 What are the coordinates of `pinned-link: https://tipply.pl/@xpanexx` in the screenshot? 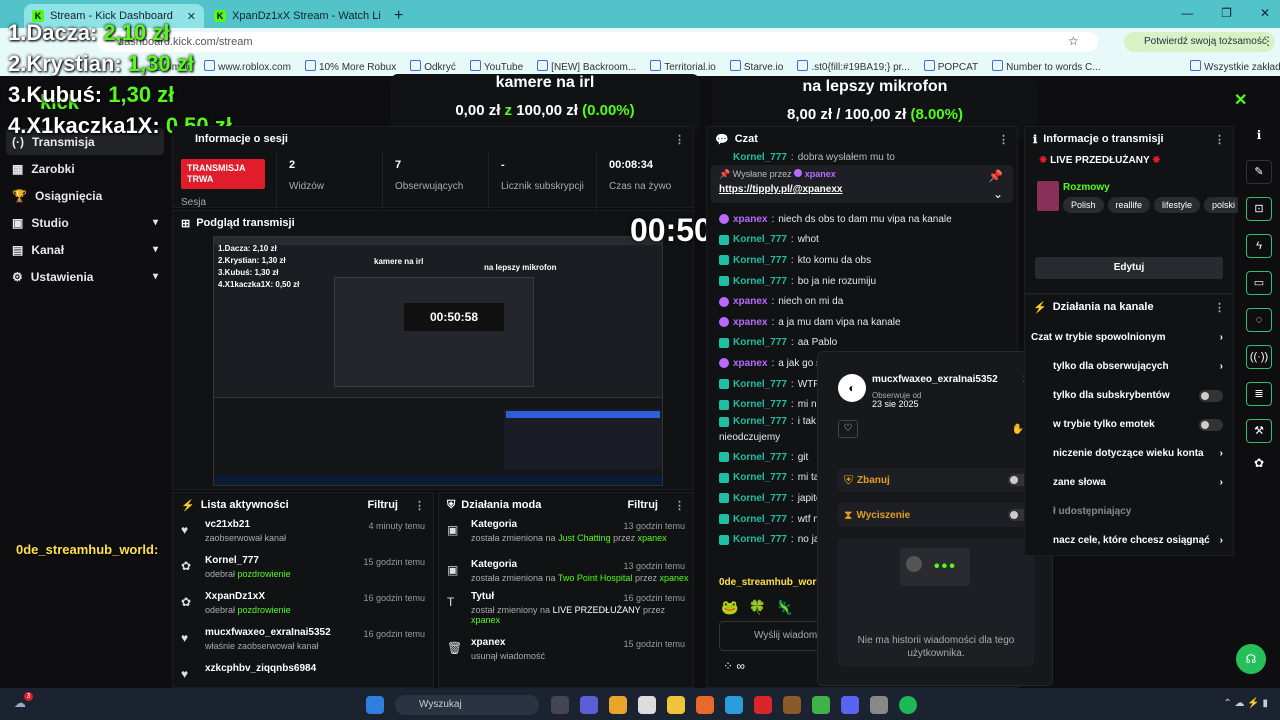 It's located at (862, 189).